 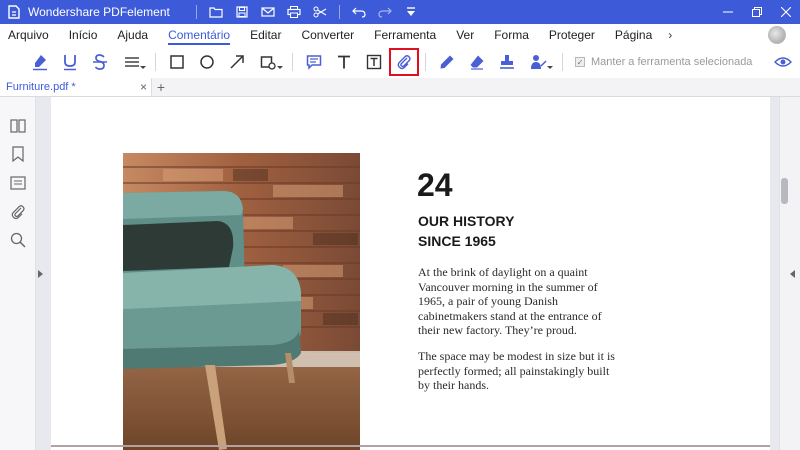 I want to click on oval-icon, so click(x=207, y=62).